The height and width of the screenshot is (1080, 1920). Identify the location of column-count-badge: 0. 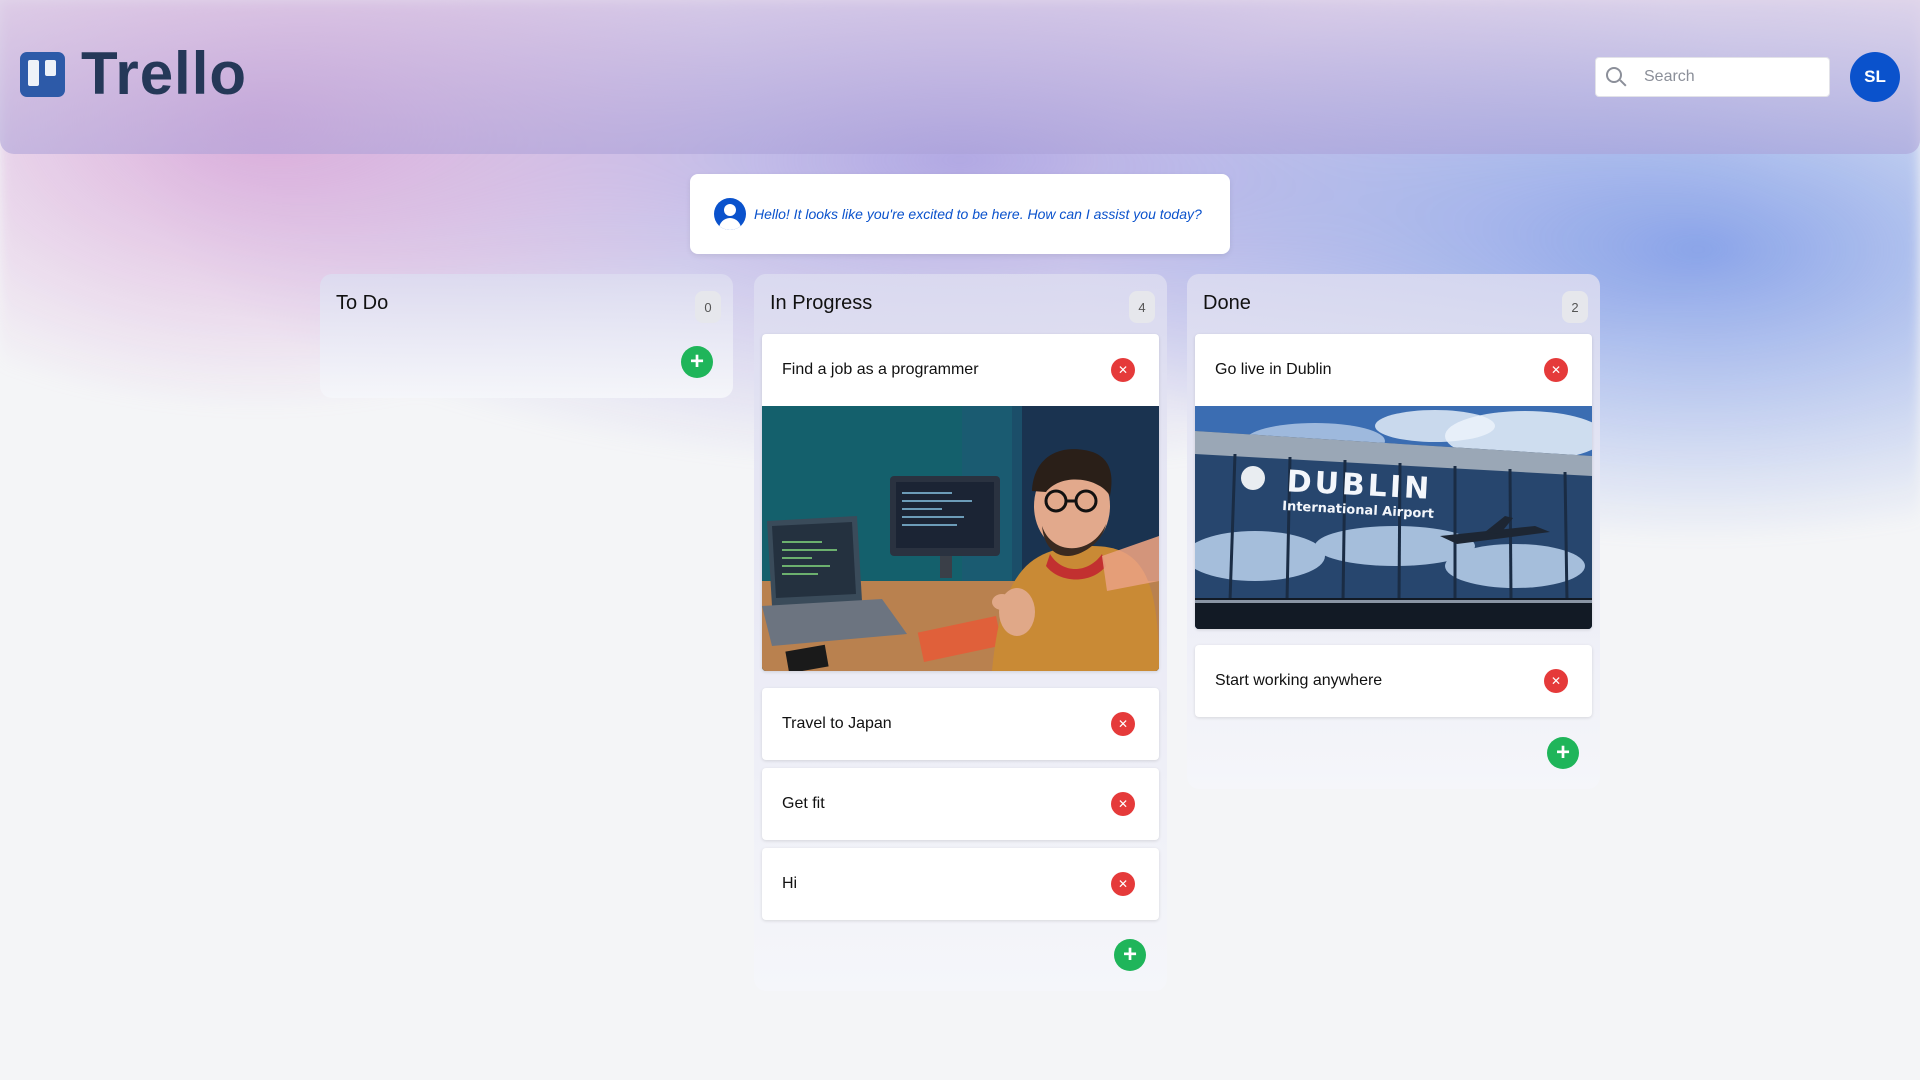
(708, 307).